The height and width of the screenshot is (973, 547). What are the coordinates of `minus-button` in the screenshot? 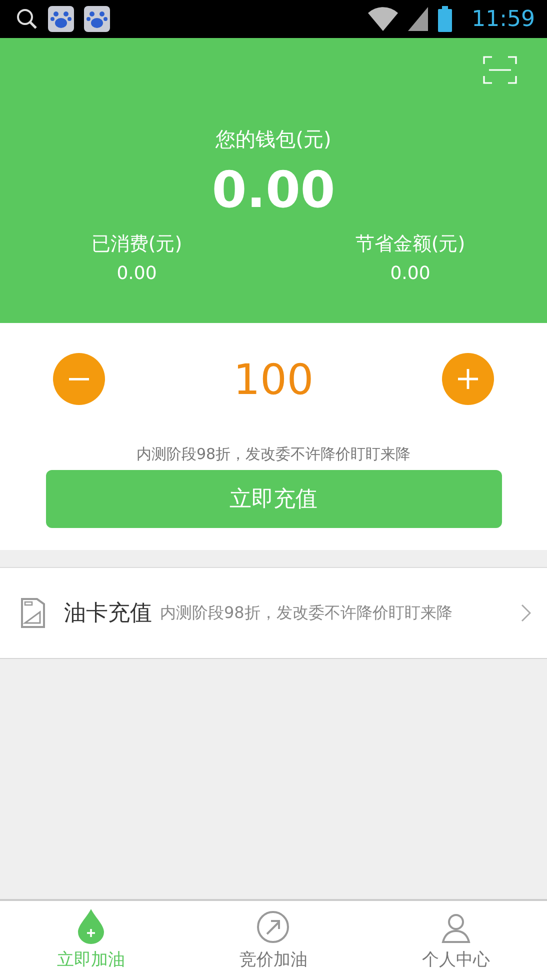 It's located at (78, 379).